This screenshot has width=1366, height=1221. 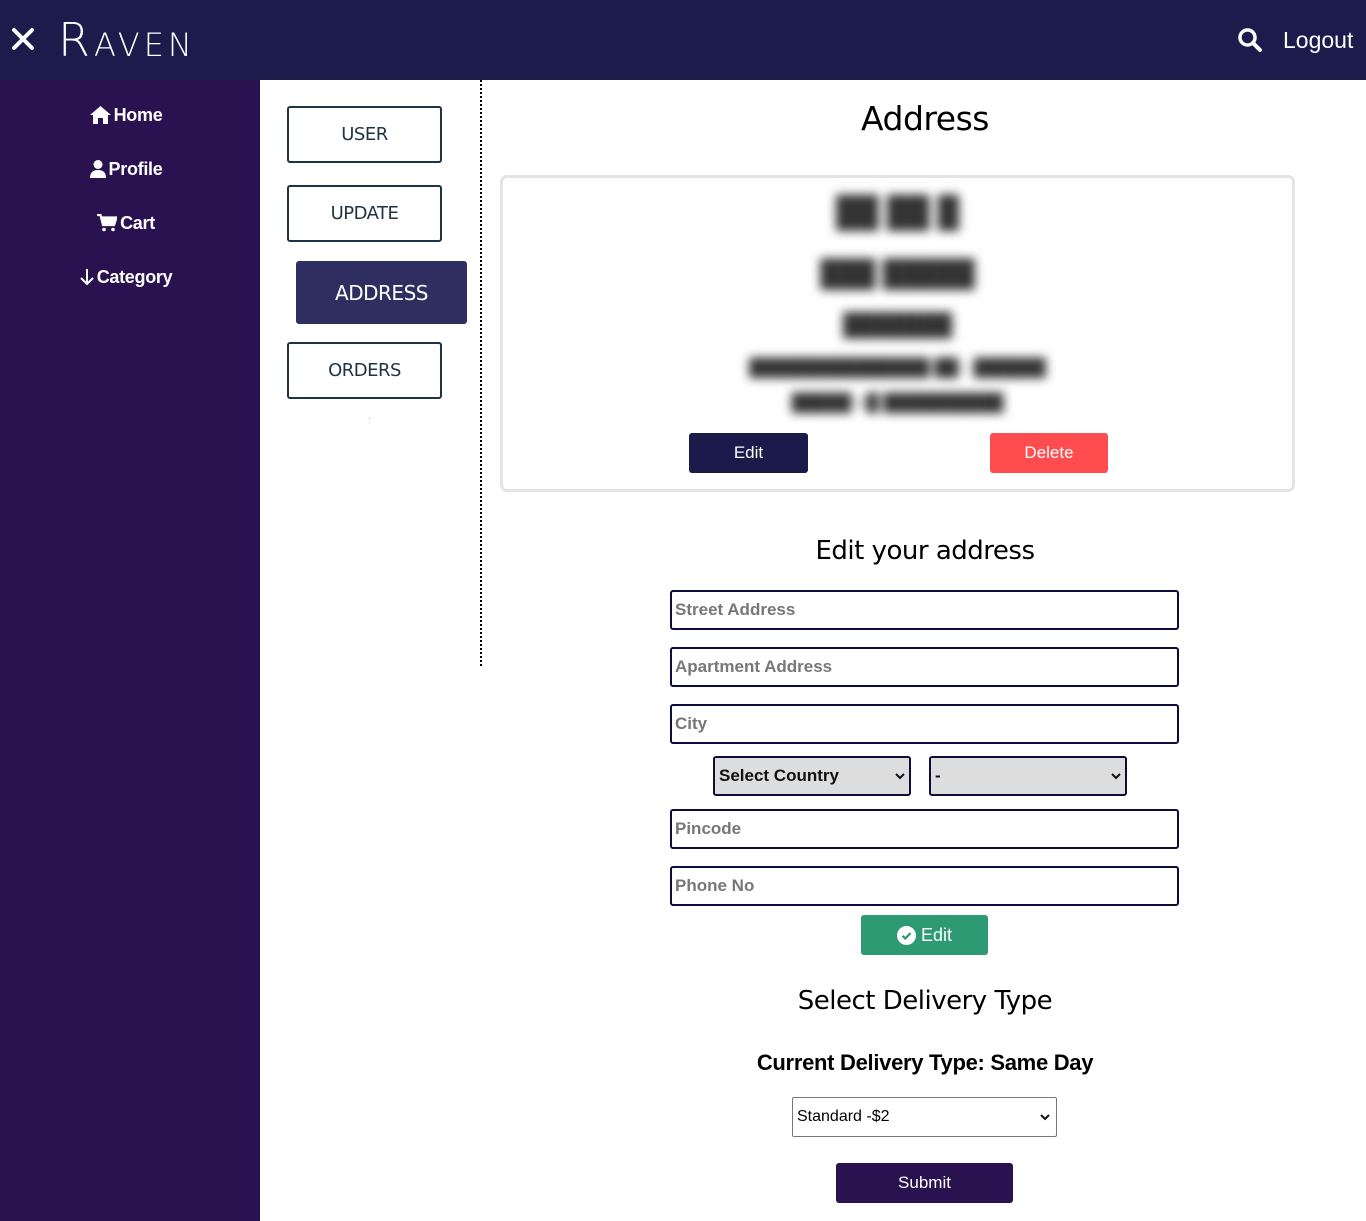 I want to click on address-line: ███████████████ ██ - ██████, so click(x=897, y=367).